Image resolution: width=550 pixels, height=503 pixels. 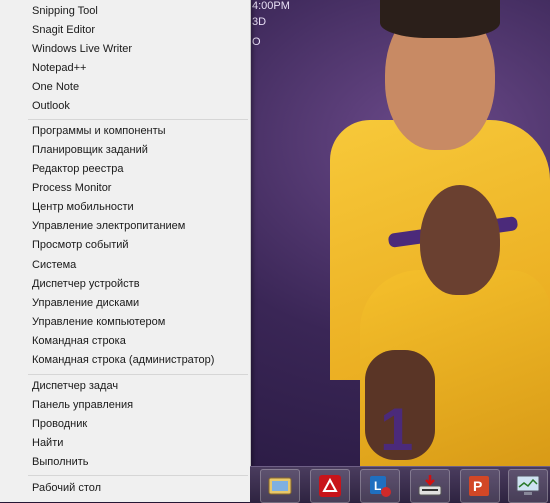 I want to click on powerpoint-icon: P, so click(x=479, y=486).